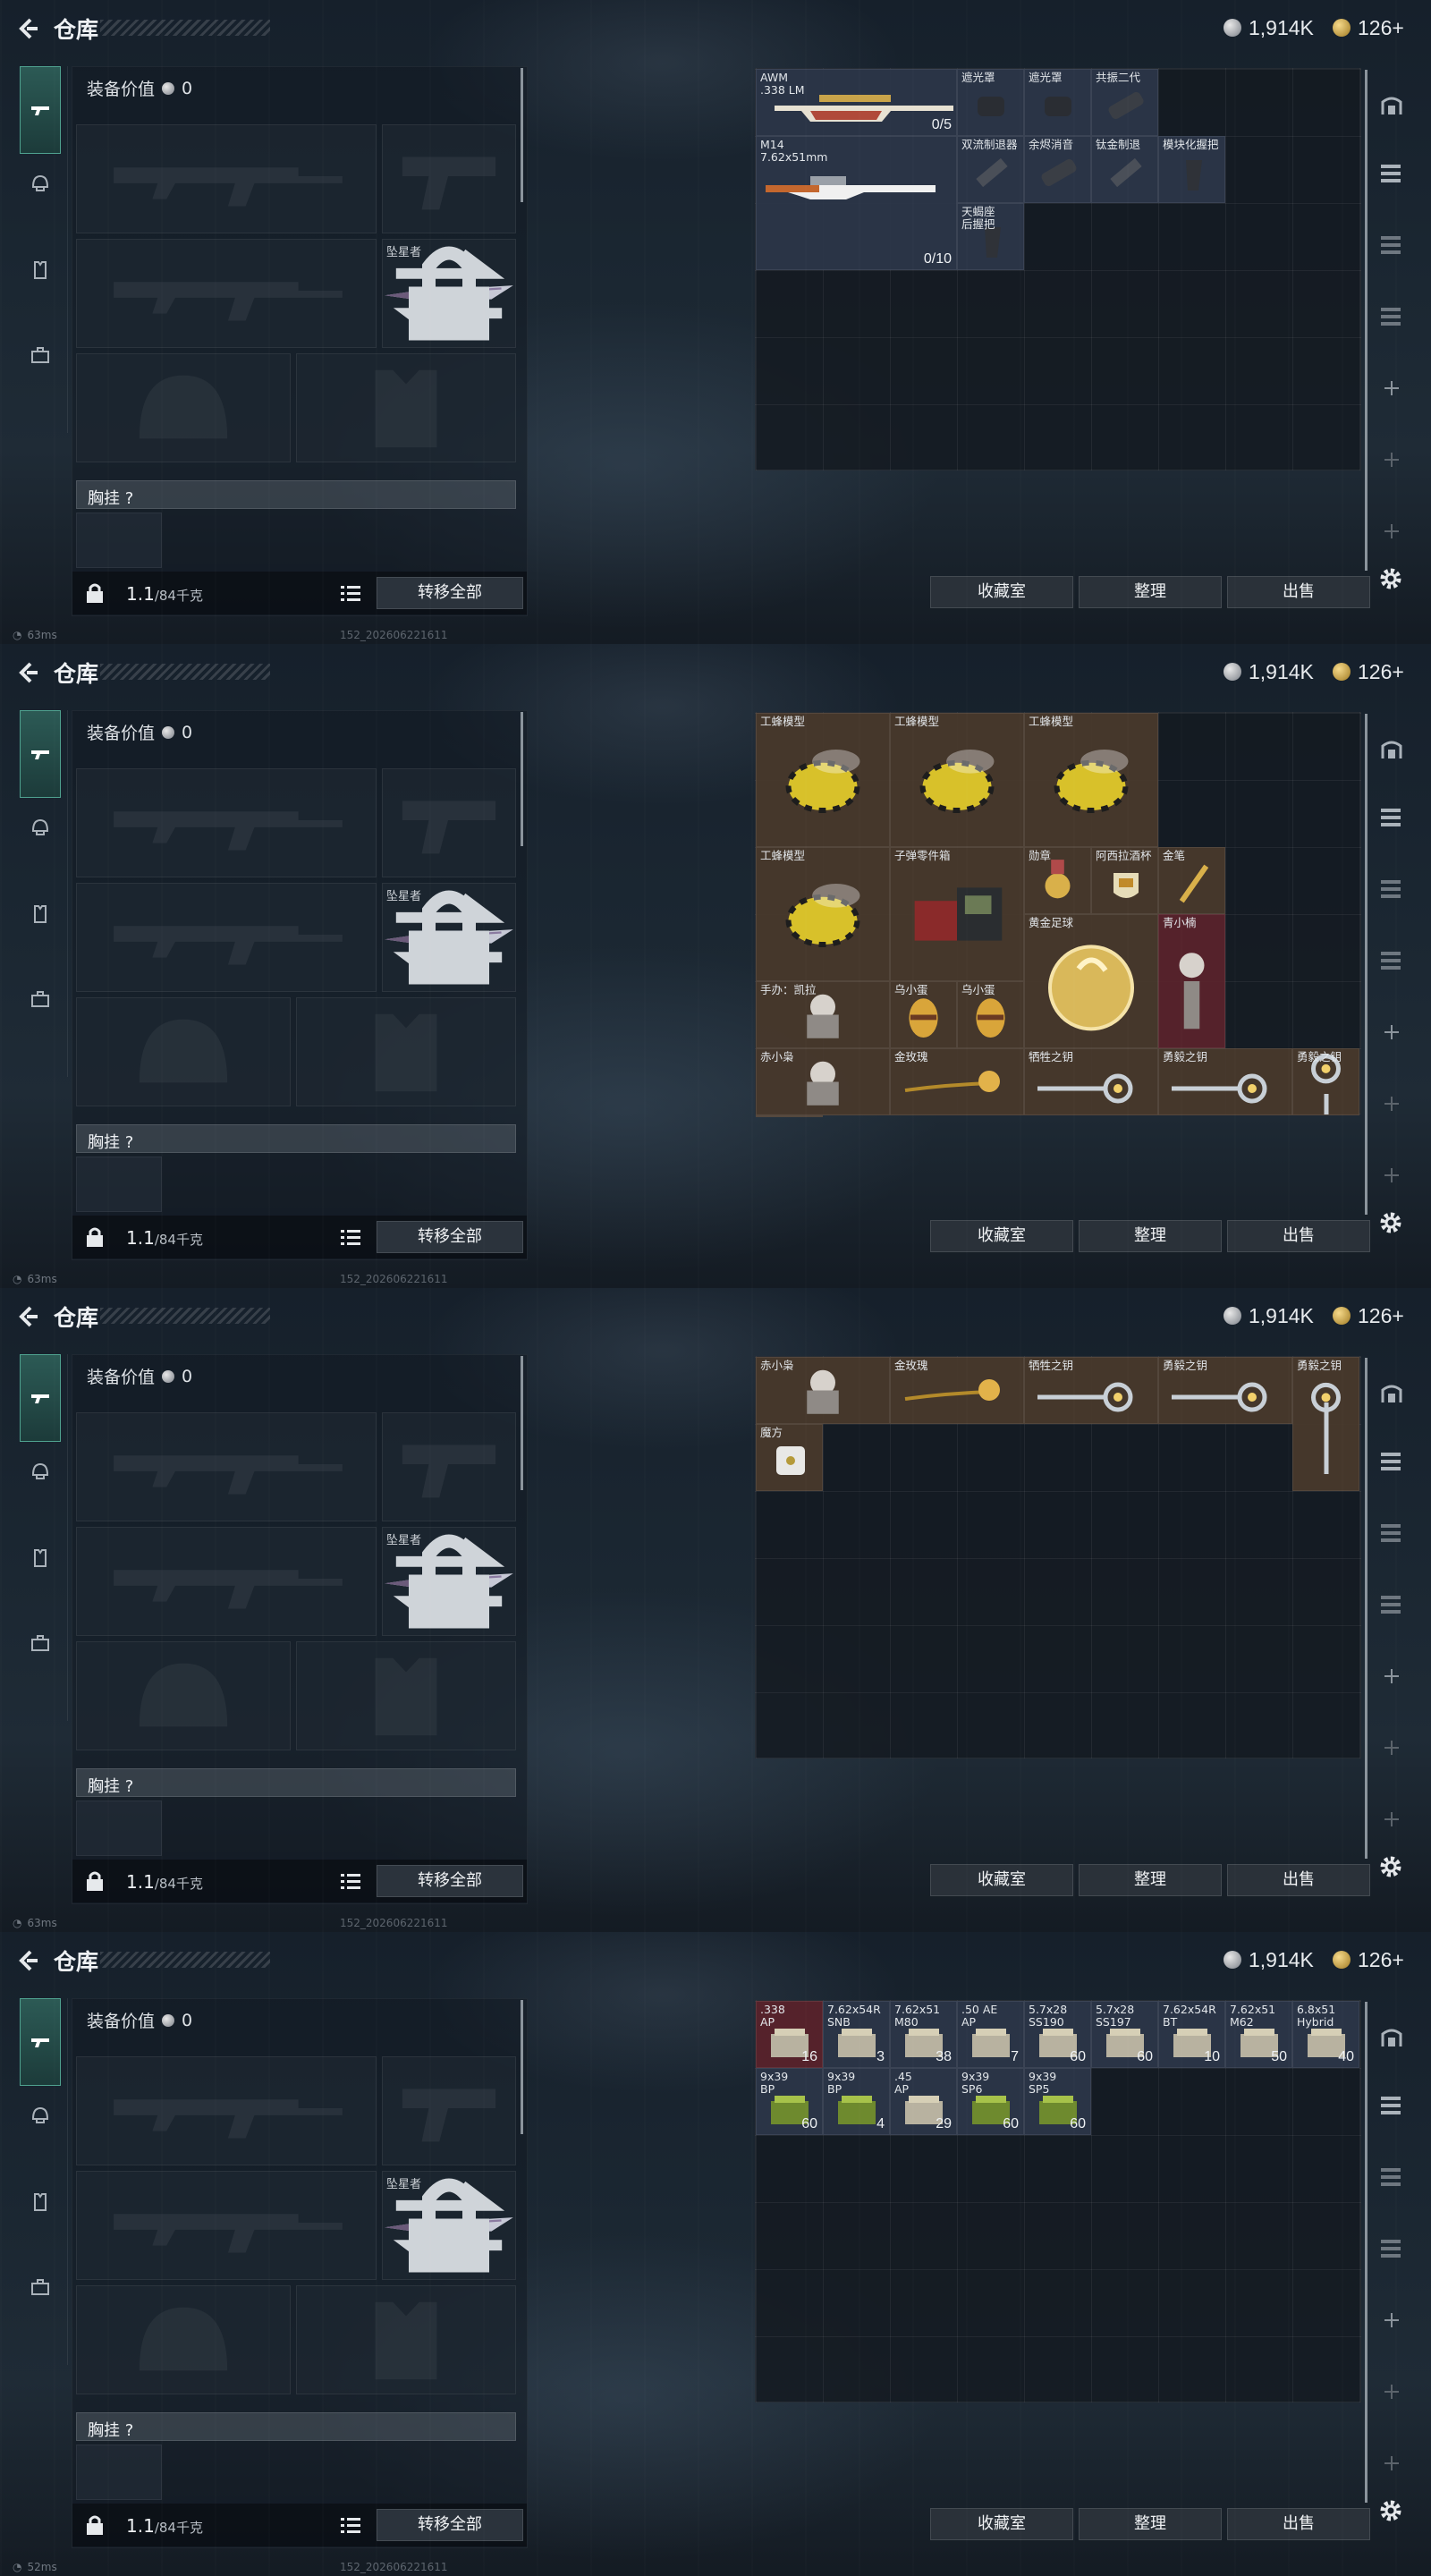 The image size is (1431, 2576). What do you see at coordinates (41, 1398) in the screenshot?
I see `nav-weapons` at bounding box center [41, 1398].